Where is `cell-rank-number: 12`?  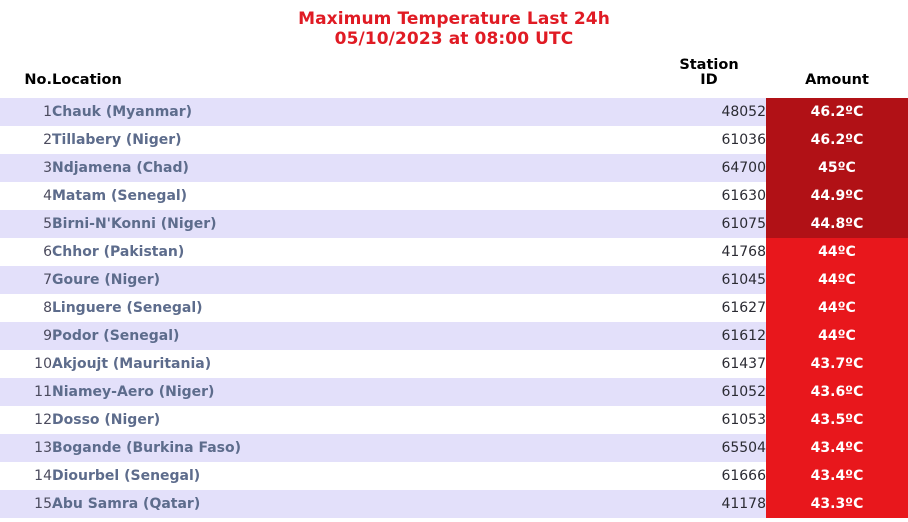
cell-rank-number: 12 is located at coordinates (26, 420).